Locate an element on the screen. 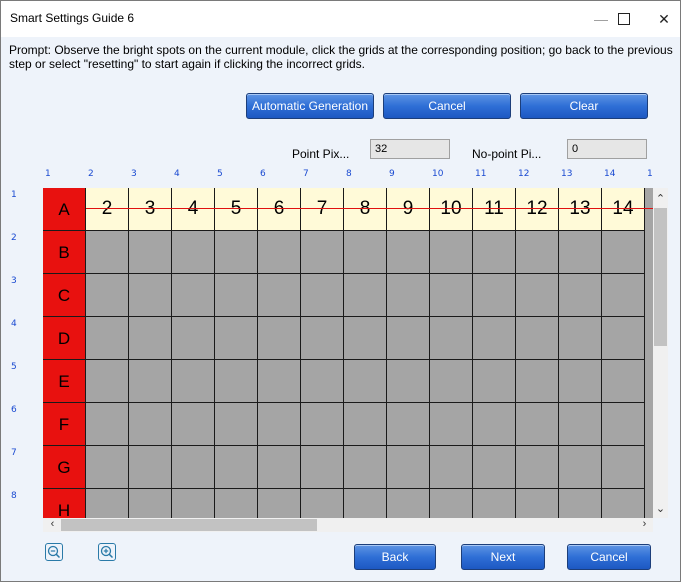  clear-button: Clear is located at coordinates (584, 106).